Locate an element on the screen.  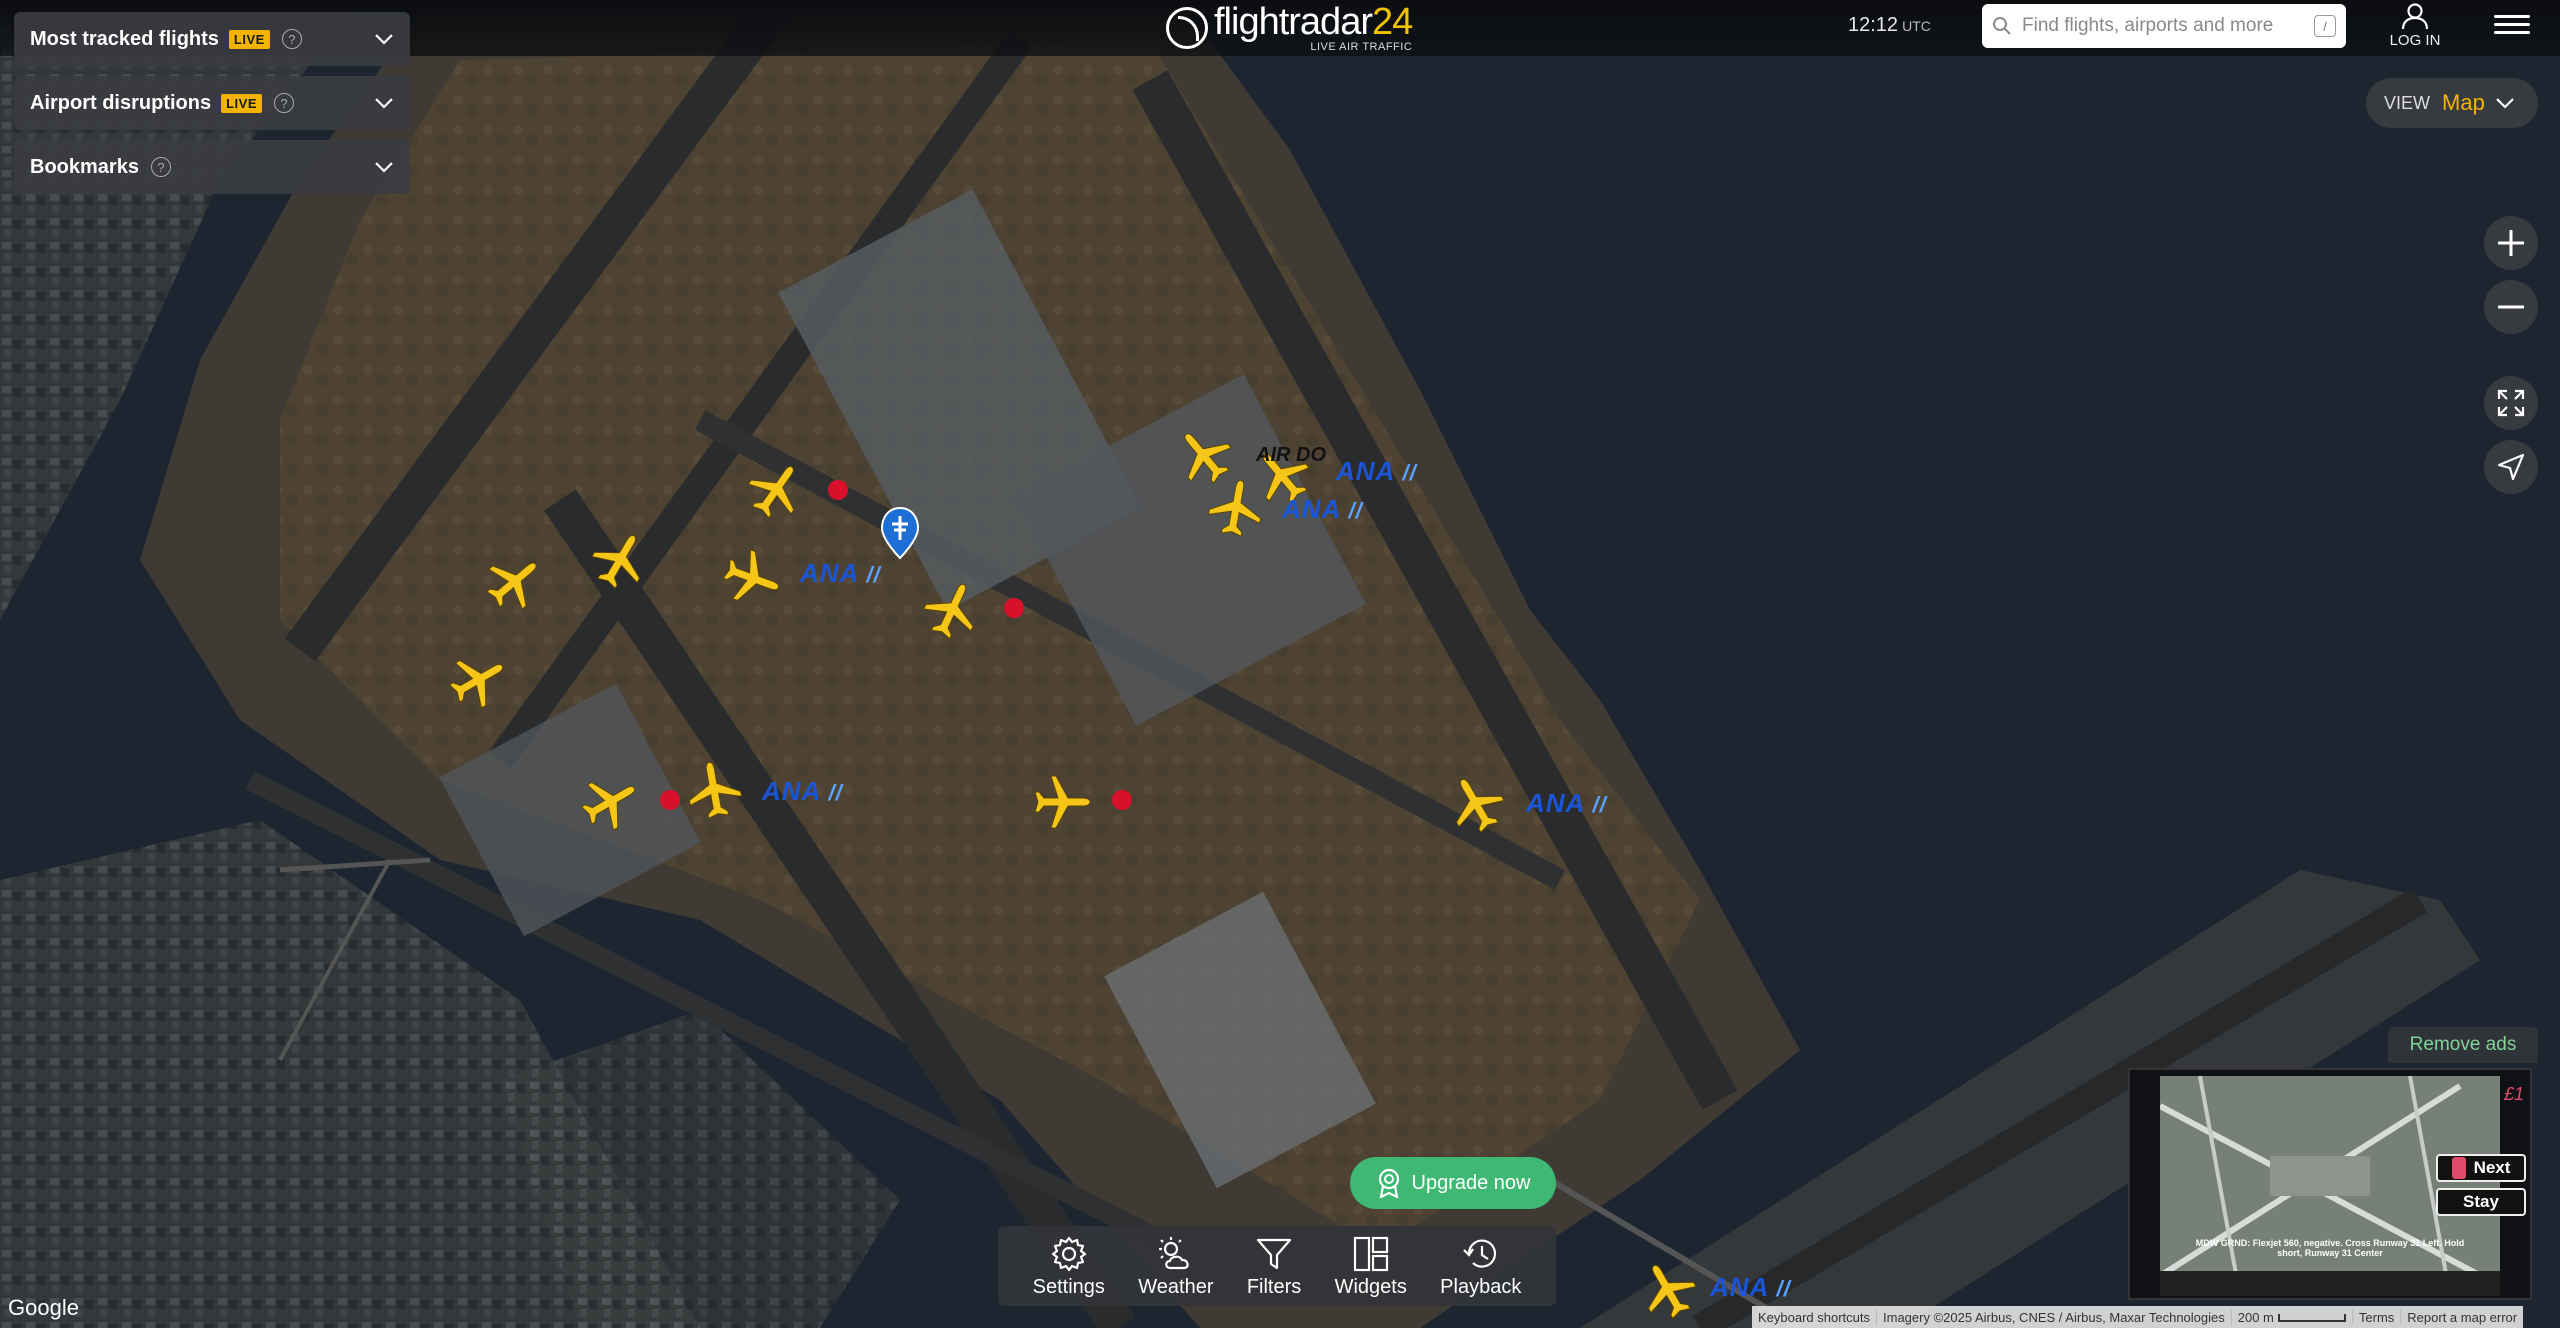
airport-disruptions-panel: Airport disruptions LIVE ? is located at coordinates (212, 103).